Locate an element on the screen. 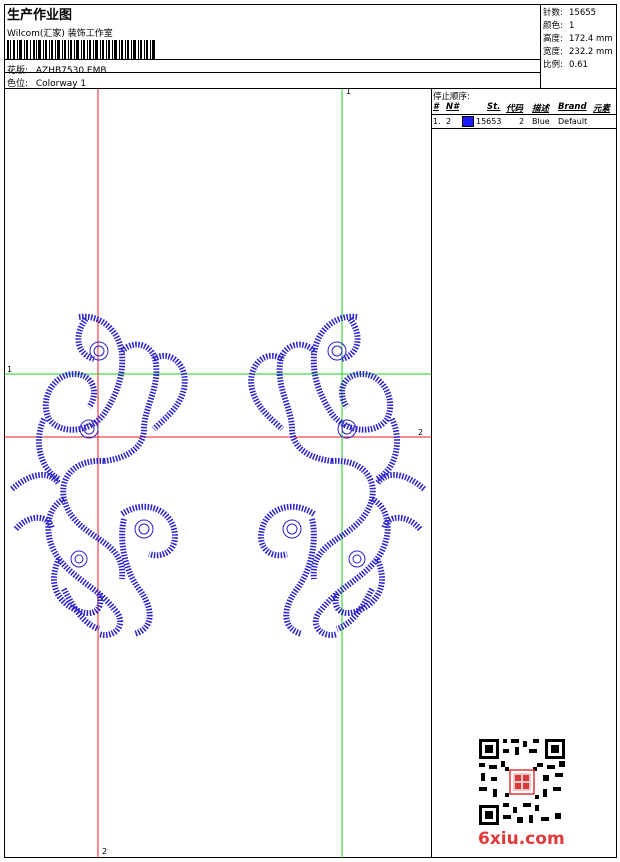  qr-code-icon is located at coordinates (522, 782).